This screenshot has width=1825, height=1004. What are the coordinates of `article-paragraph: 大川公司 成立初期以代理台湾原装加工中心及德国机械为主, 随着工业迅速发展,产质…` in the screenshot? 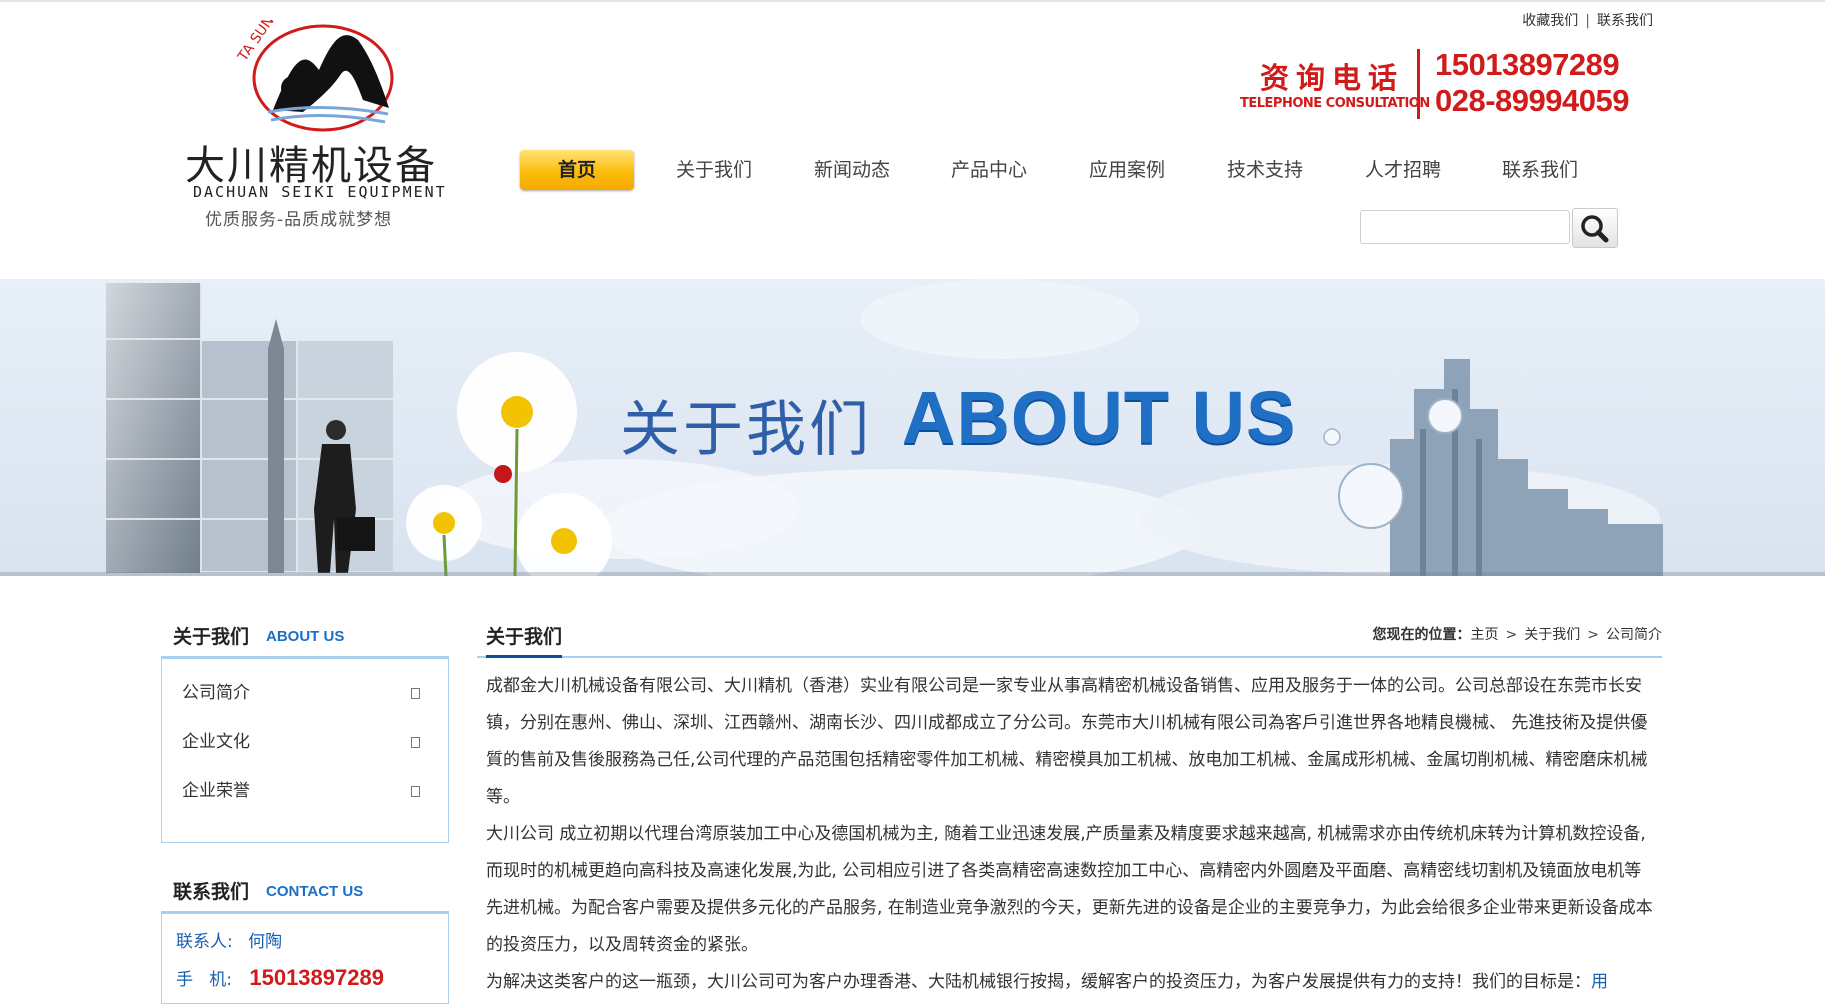 It's located at (1069, 889).